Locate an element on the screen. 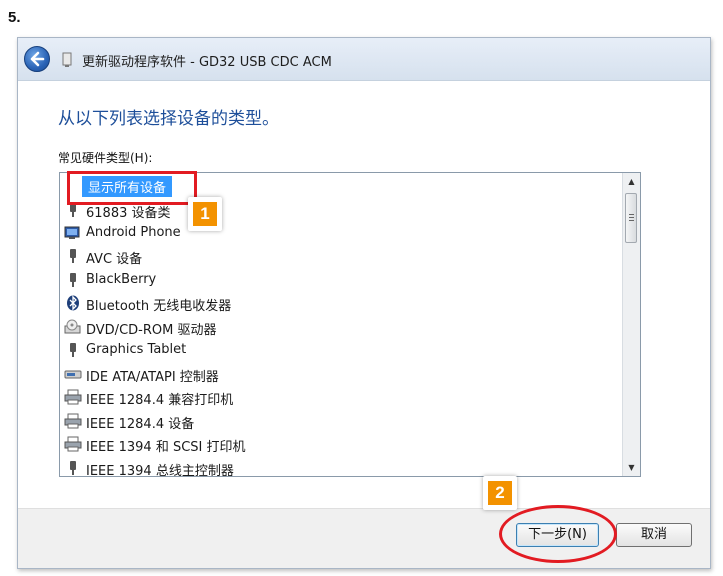 The width and height of the screenshot is (723, 576). cancel-button: 取消 is located at coordinates (654, 535).